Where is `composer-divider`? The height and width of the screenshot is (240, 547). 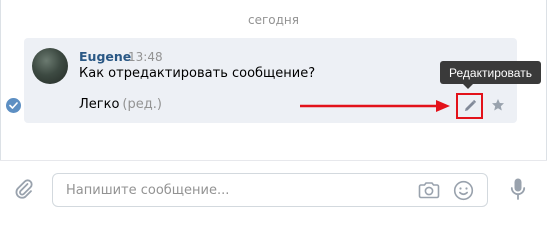 composer-divider is located at coordinates (273, 160).